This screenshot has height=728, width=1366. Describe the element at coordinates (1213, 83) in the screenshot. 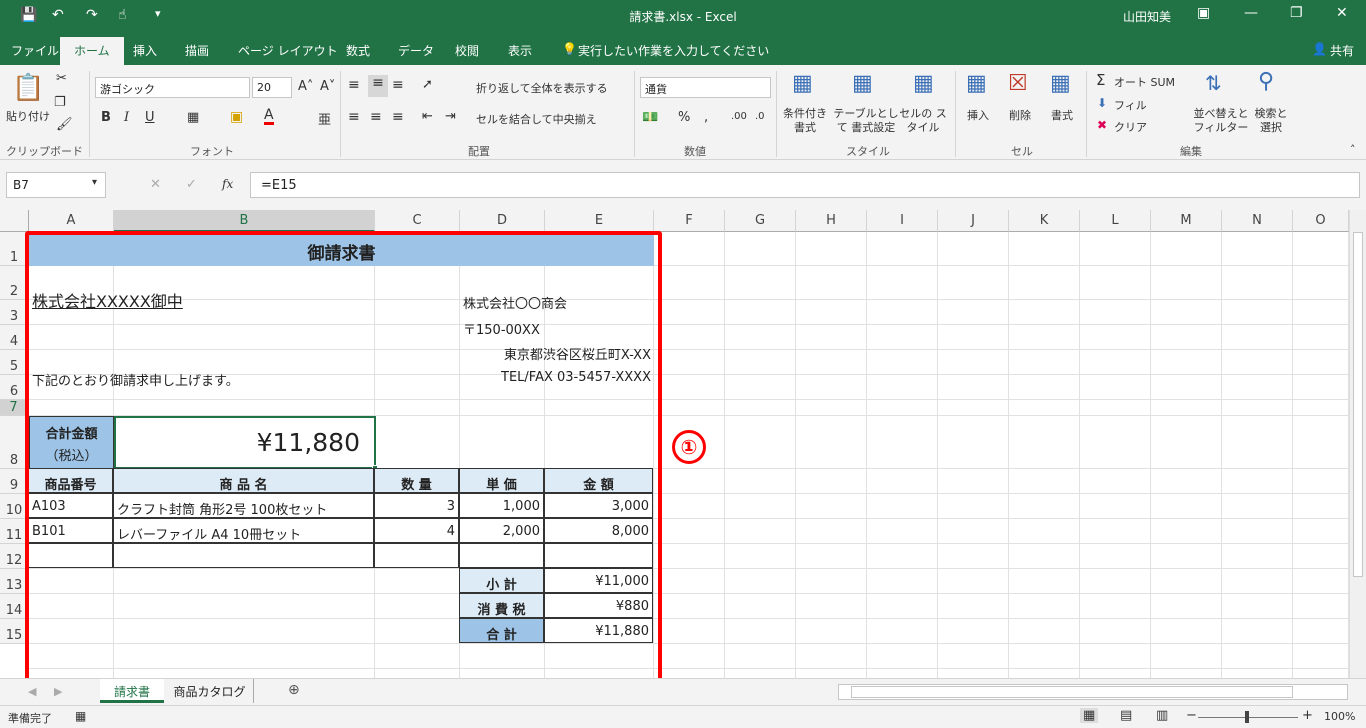

I see `sort-filter-icon: ⇅` at that location.